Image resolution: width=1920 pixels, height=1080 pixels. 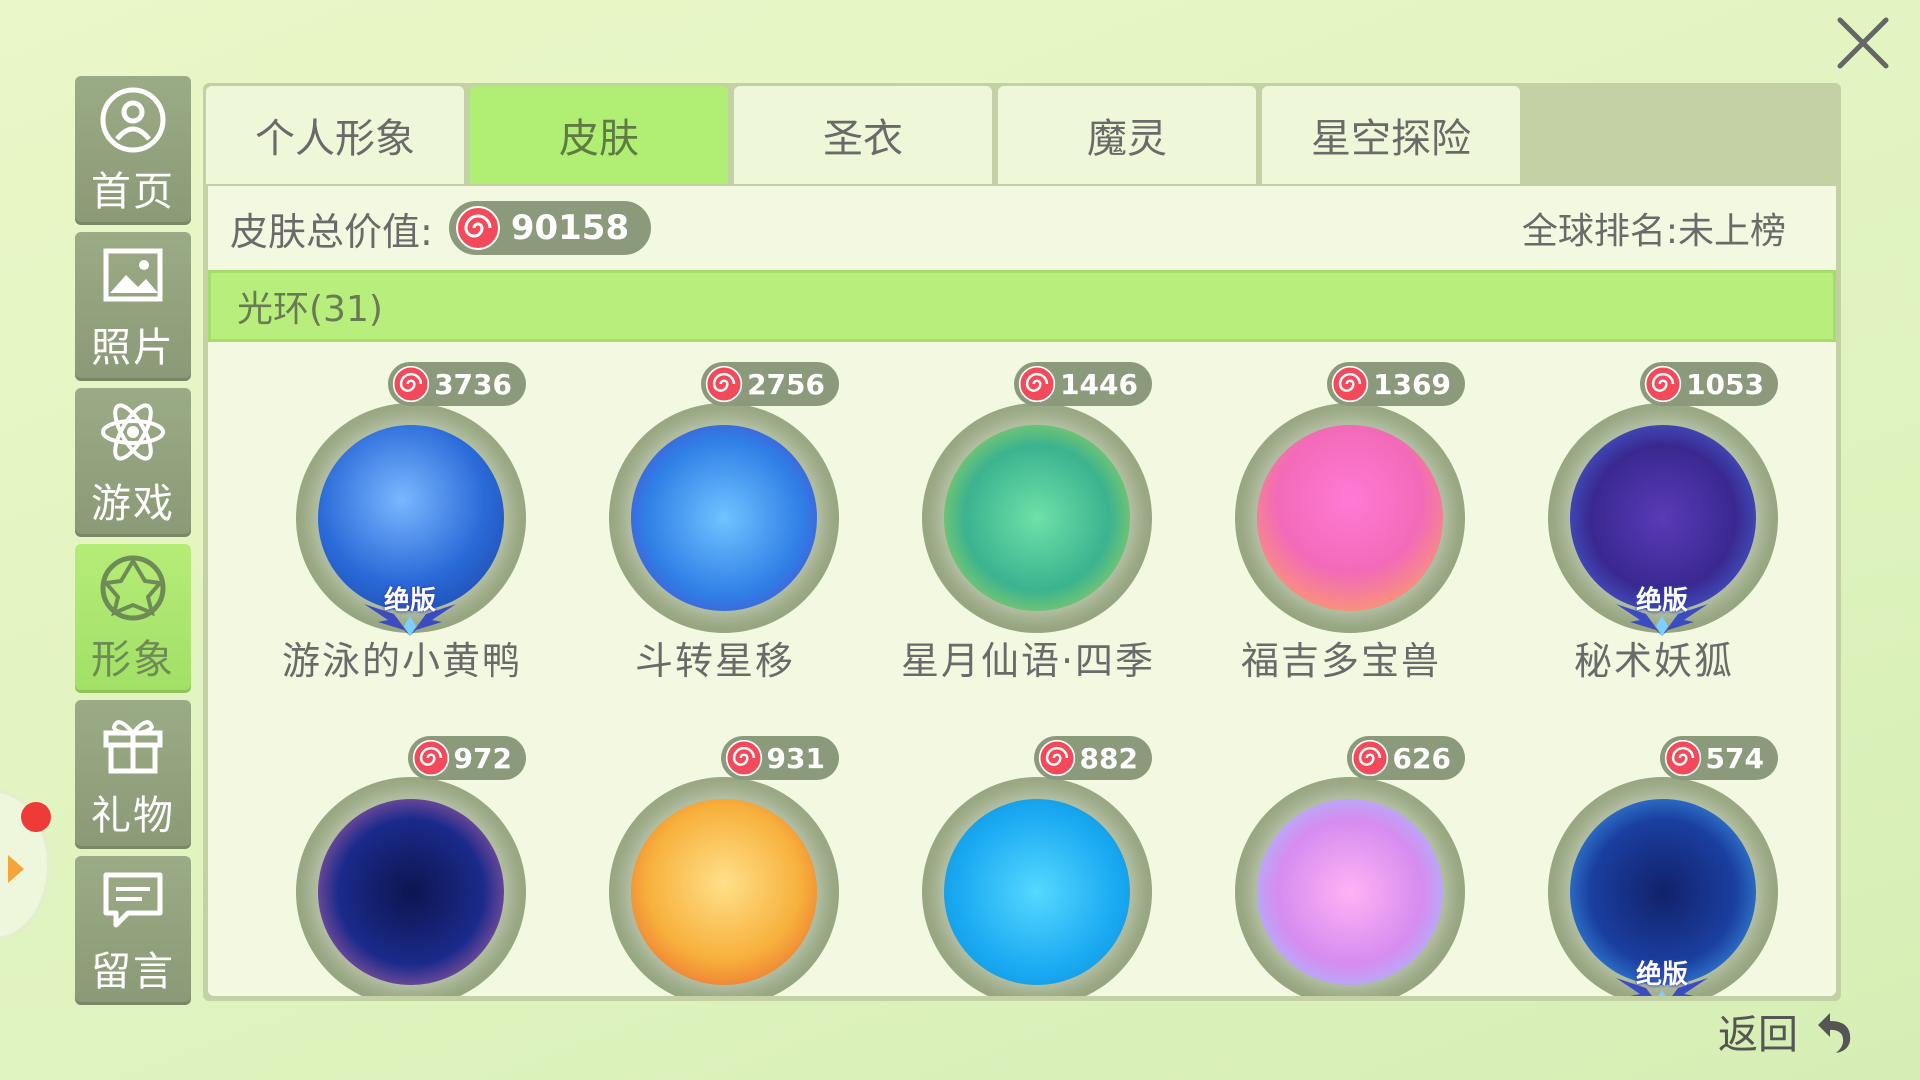 I want to click on price-value: 1053, so click(x=1725, y=384).